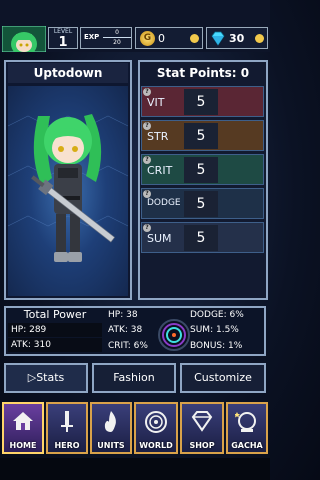 Image resolution: width=320 pixels, height=480 pixels. Describe the element at coordinates (55, 314) in the screenshot. I see `total-power-title: Total Power` at that location.